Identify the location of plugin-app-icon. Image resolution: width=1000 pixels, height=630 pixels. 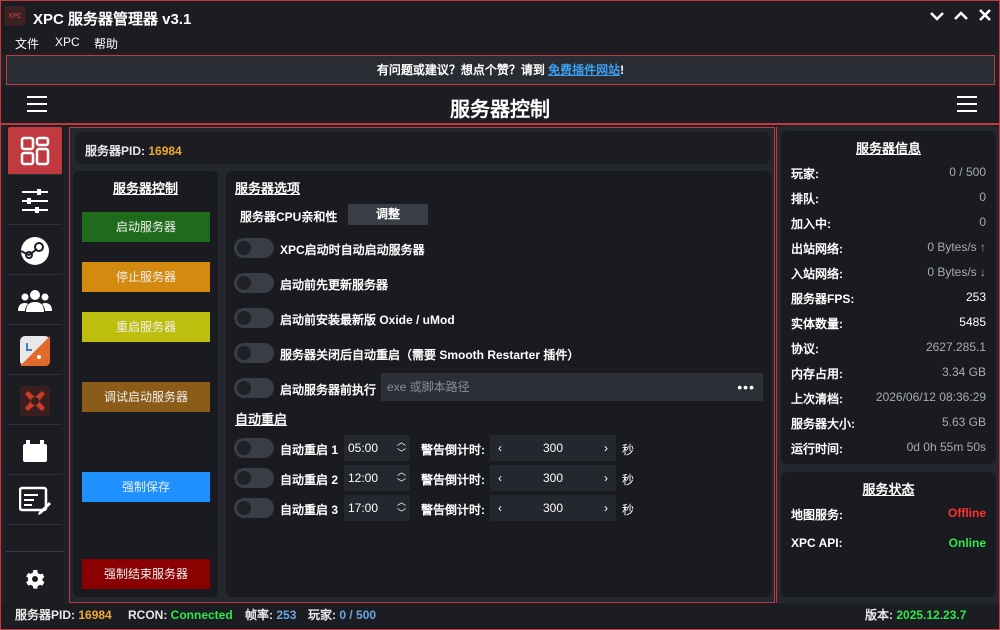
(35, 350).